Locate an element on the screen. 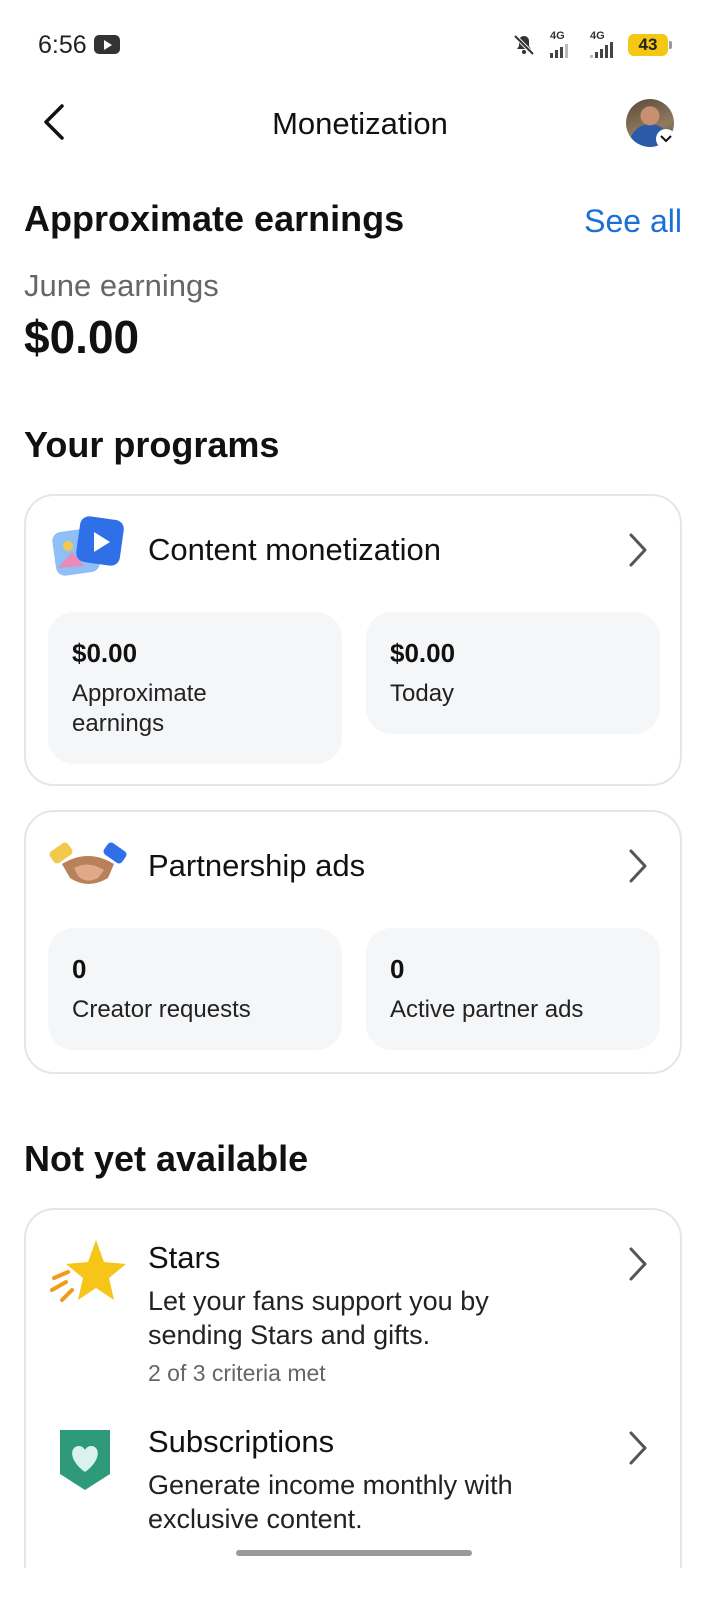  network-label-2: 4G is located at coordinates (597, 36).